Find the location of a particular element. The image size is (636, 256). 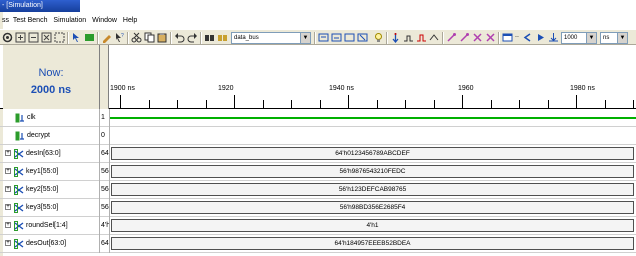

probe-remove-icon is located at coordinates (464, 37).